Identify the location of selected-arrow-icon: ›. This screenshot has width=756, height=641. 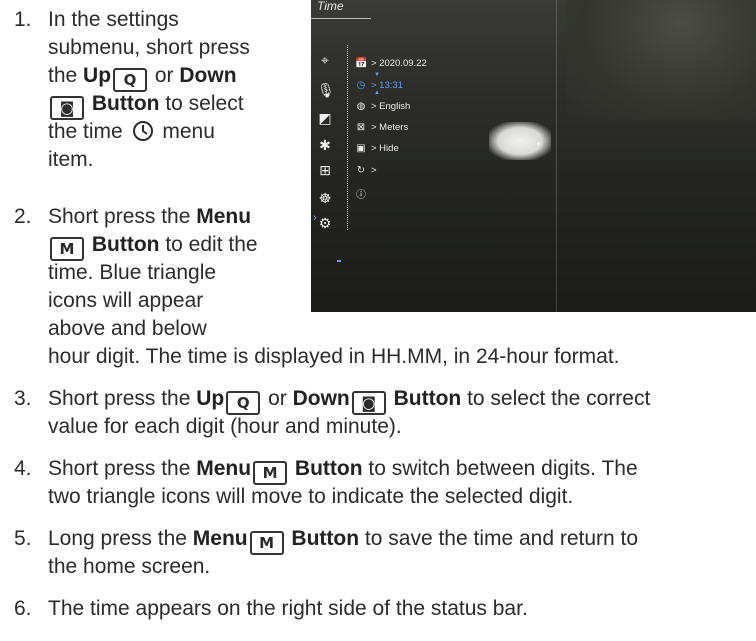
(315, 218).